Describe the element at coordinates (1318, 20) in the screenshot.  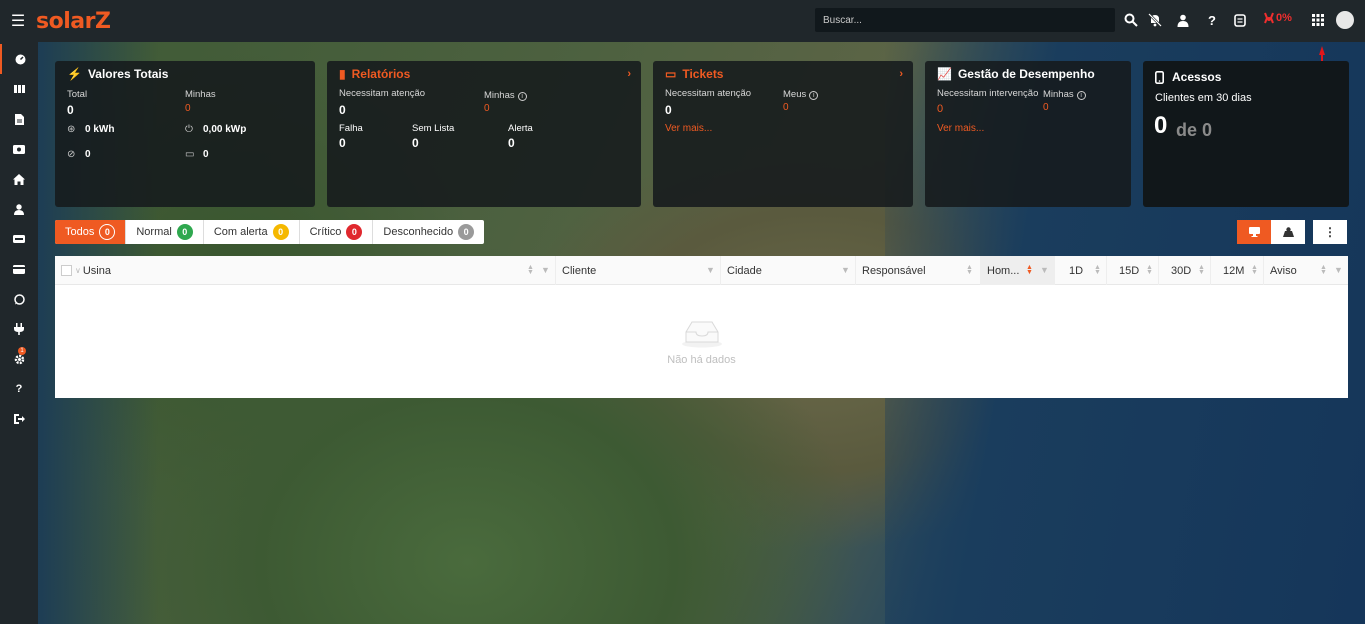
I see `apps-grid-icon` at that location.